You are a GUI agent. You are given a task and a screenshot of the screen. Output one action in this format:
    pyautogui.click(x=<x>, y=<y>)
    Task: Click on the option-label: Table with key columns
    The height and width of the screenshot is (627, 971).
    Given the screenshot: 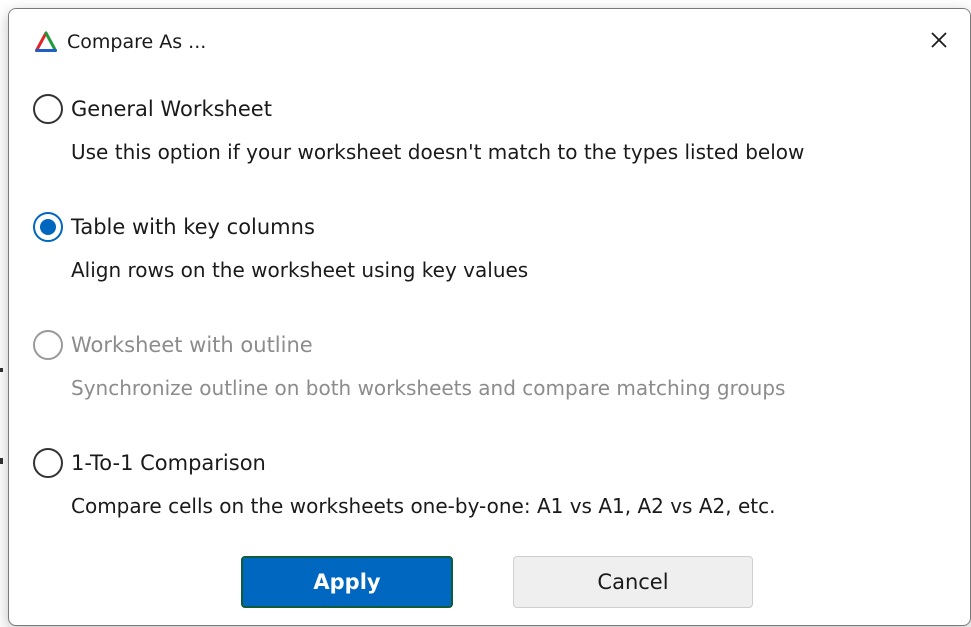 What is the action you would take?
    pyautogui.click(x=193, y=227)
    